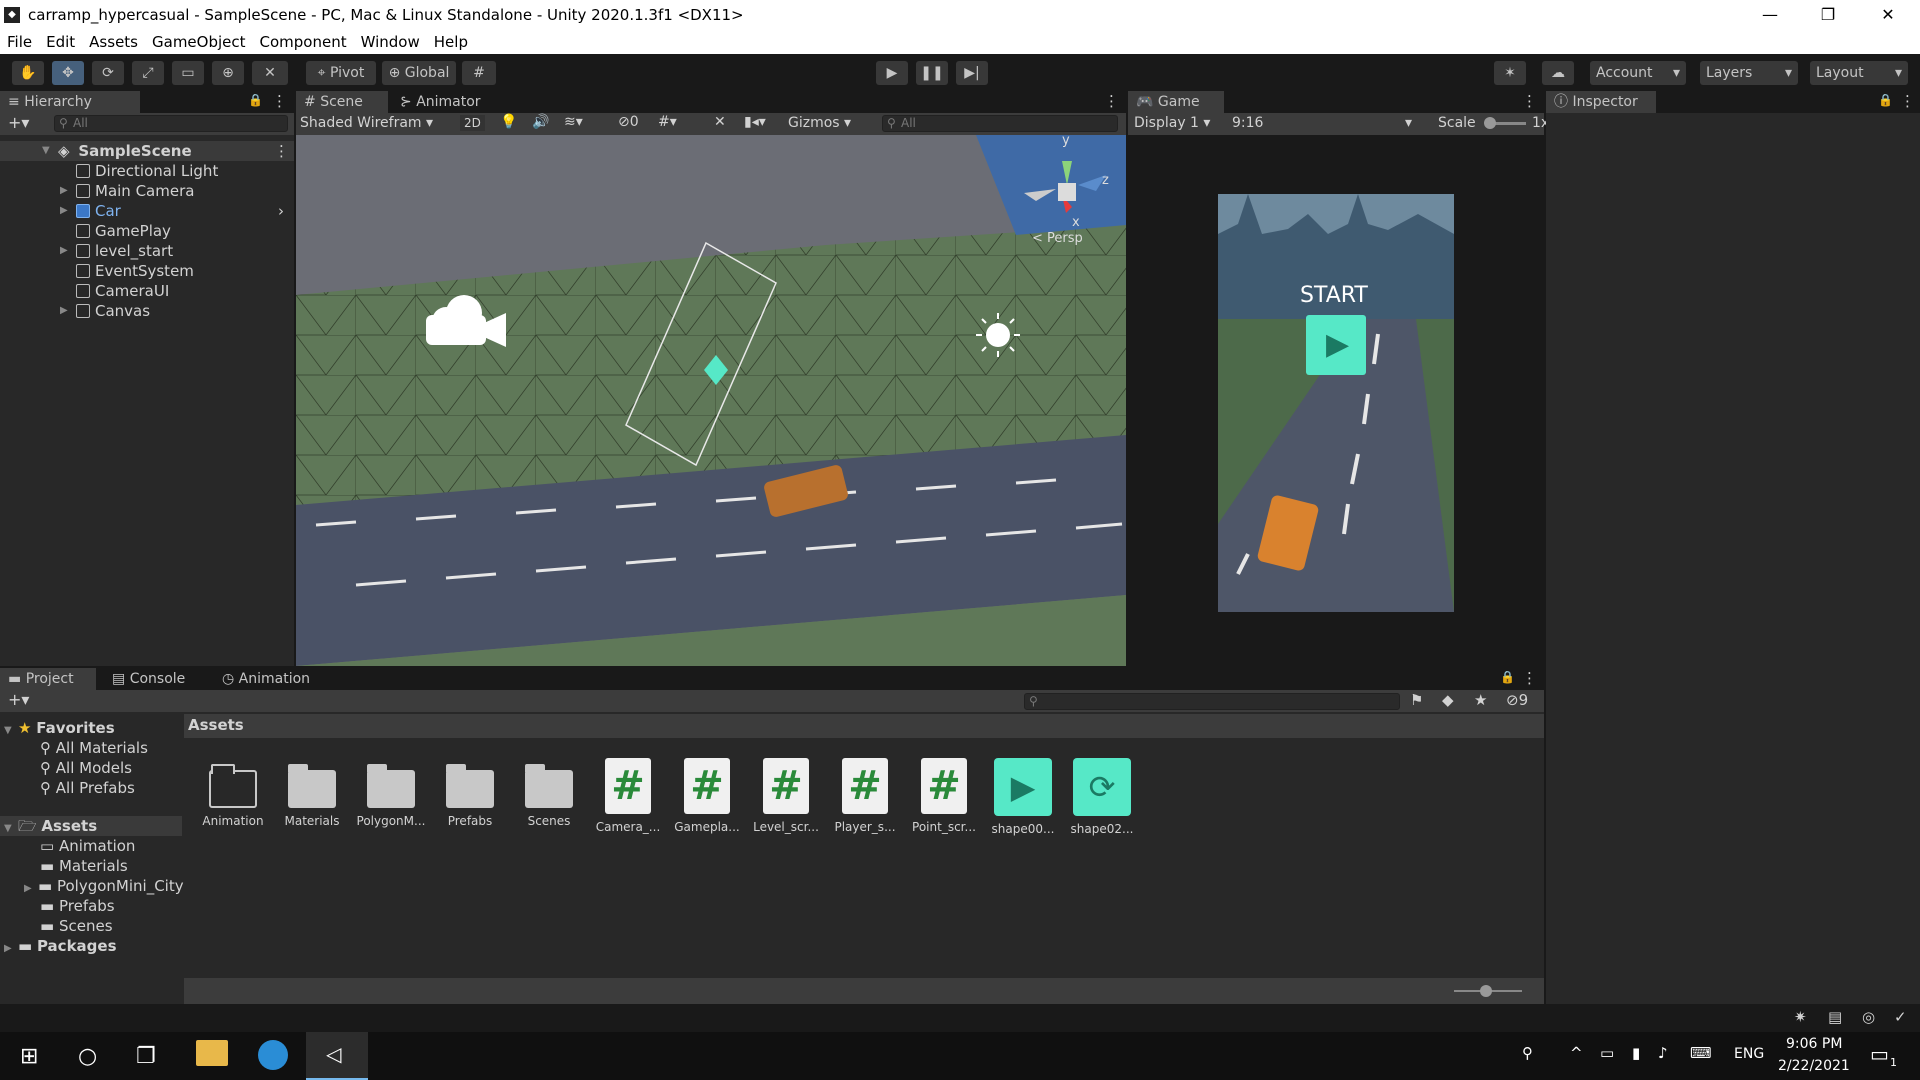 The height and width of the screenshot is (1080, 1920). I want to click on tree-folder-polygon: ▶ ▬ PolygonMini_City, so click(104, 886).